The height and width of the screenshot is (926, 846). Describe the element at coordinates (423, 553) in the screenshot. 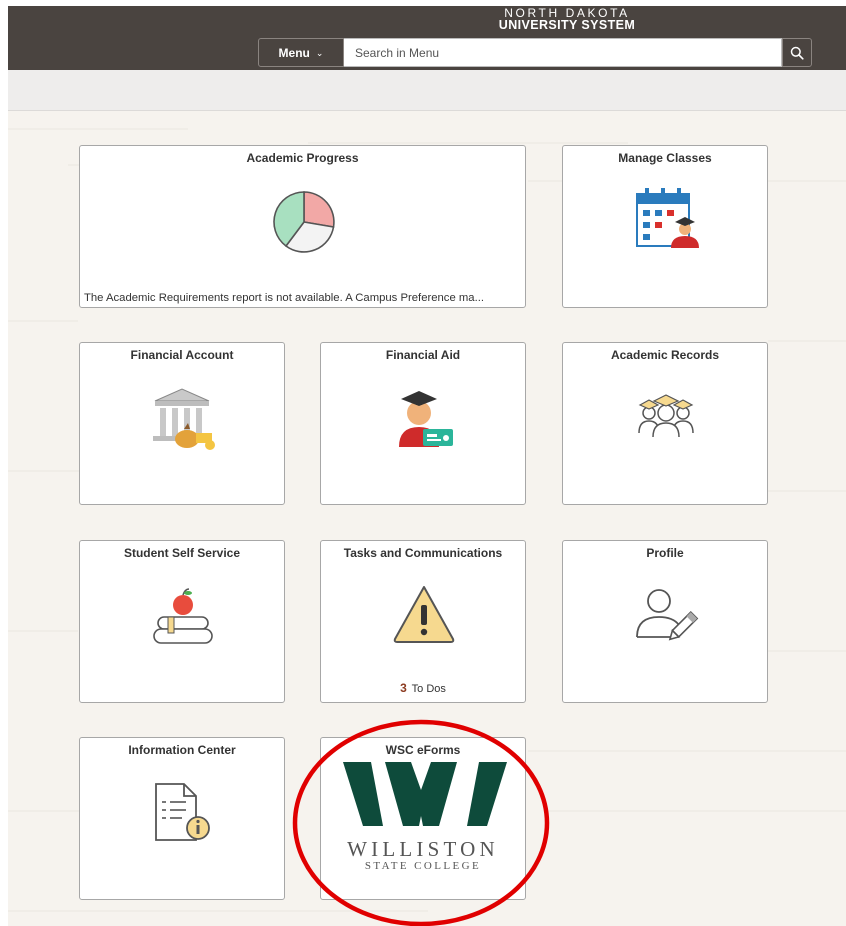

I see `tile-title: Tasks and Communications` at that location.